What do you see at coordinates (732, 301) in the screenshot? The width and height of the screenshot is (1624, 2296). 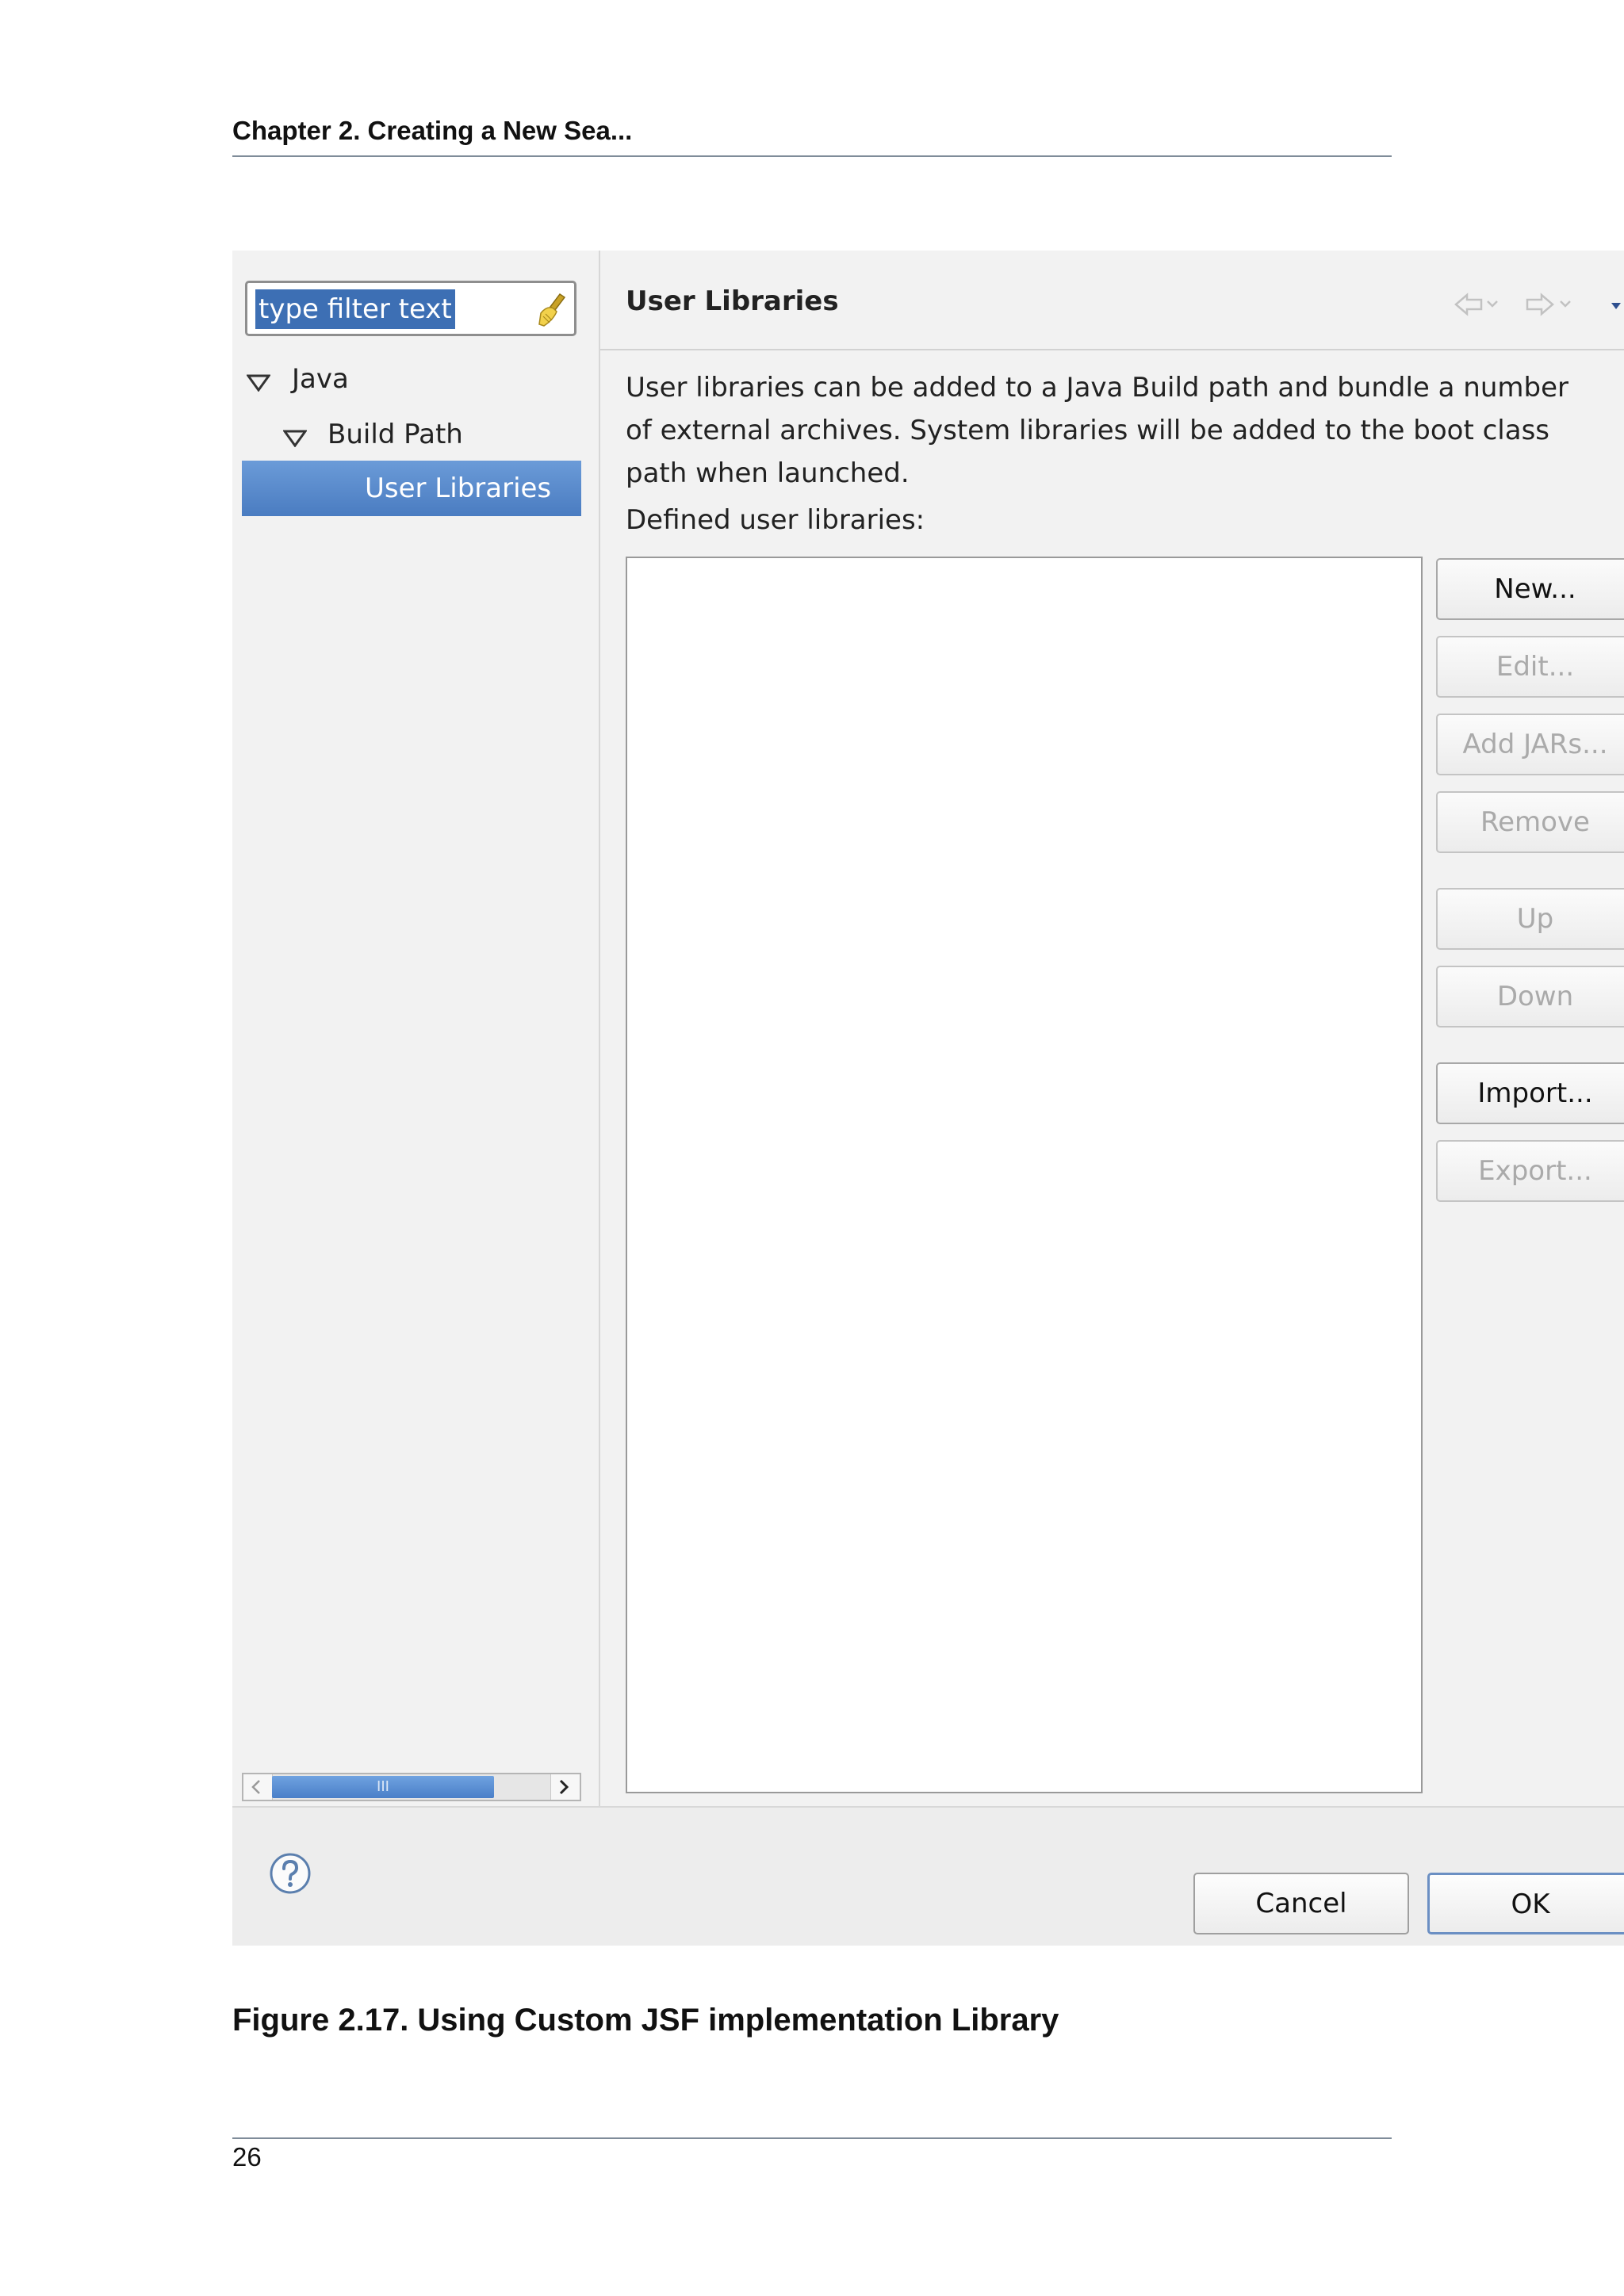 I see `page-title: User Libraries` at bounding box center [732, 301].